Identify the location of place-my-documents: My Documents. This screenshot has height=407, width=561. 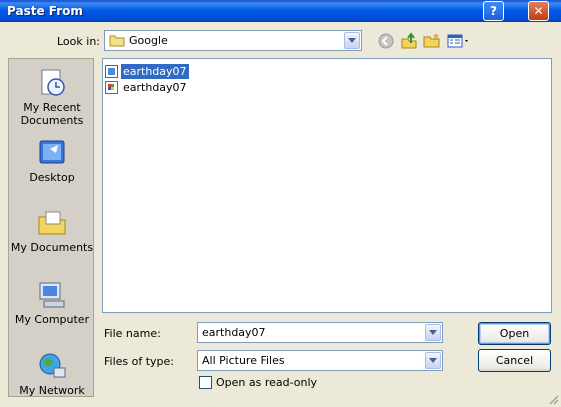
(52, 230).